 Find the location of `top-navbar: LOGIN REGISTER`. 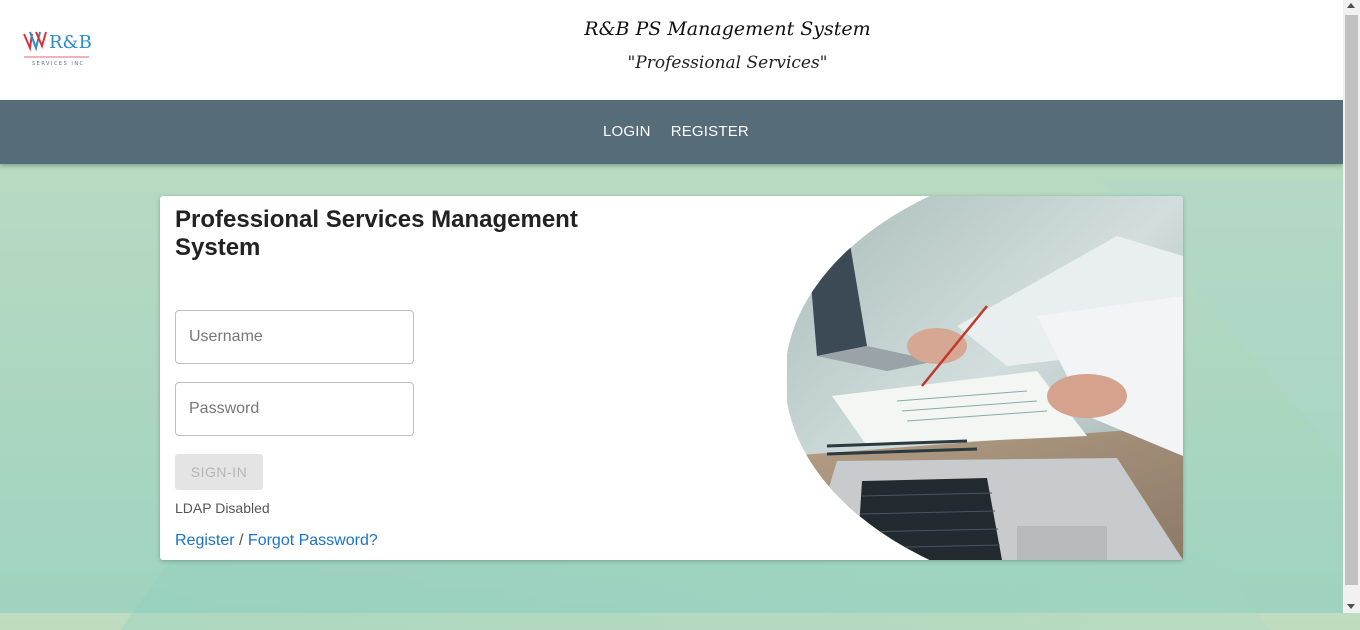

top-navbar: LOGIN REGISTER is located at coordinates (671, 132).